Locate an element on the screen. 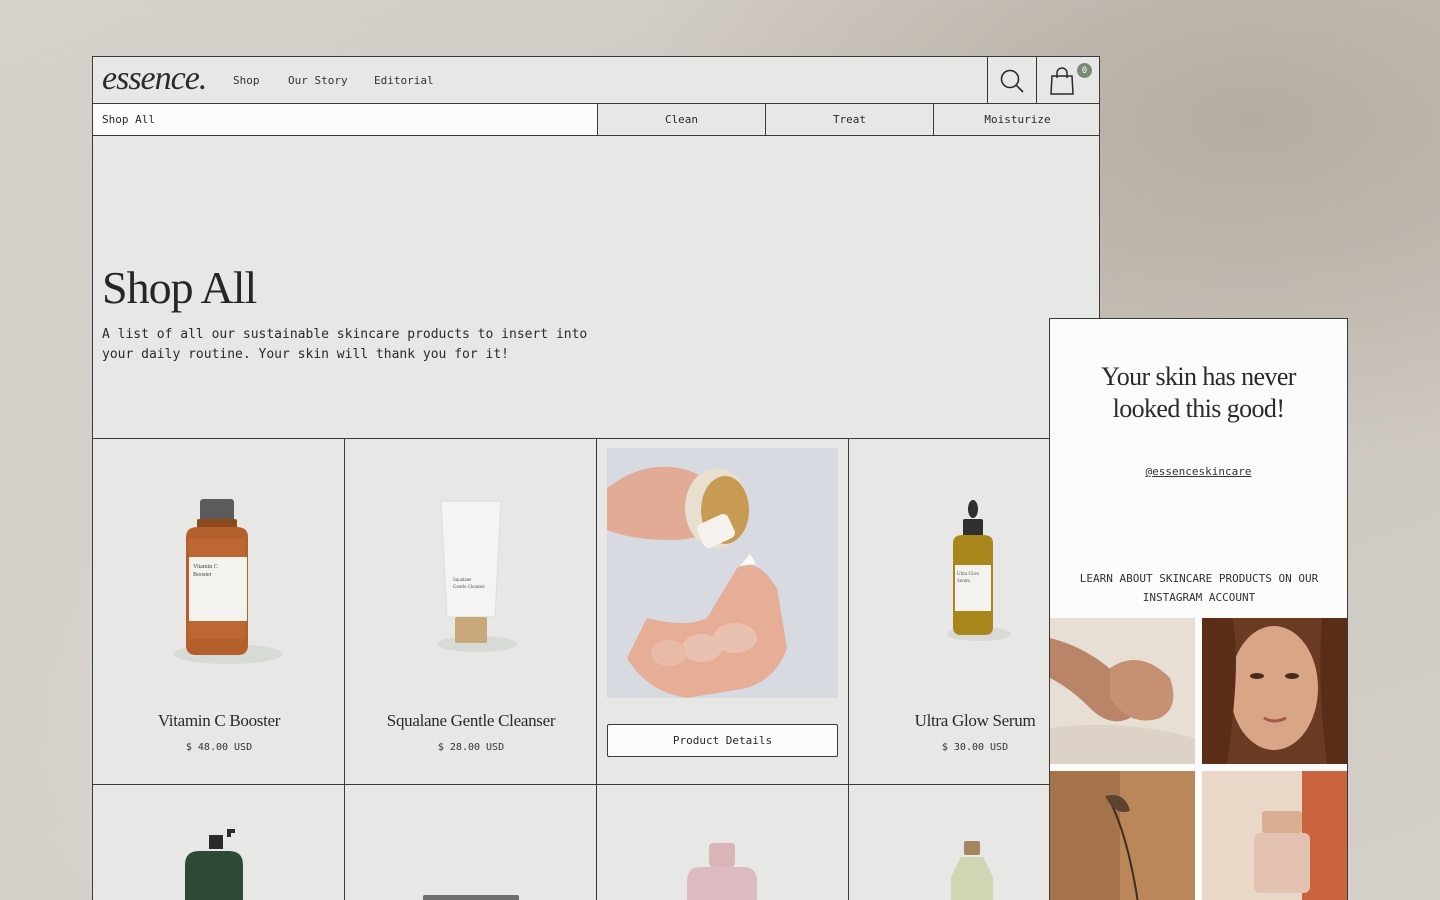 The image size is (1440, 900). instagram-tile-face is located at coordinates (1274, 691).